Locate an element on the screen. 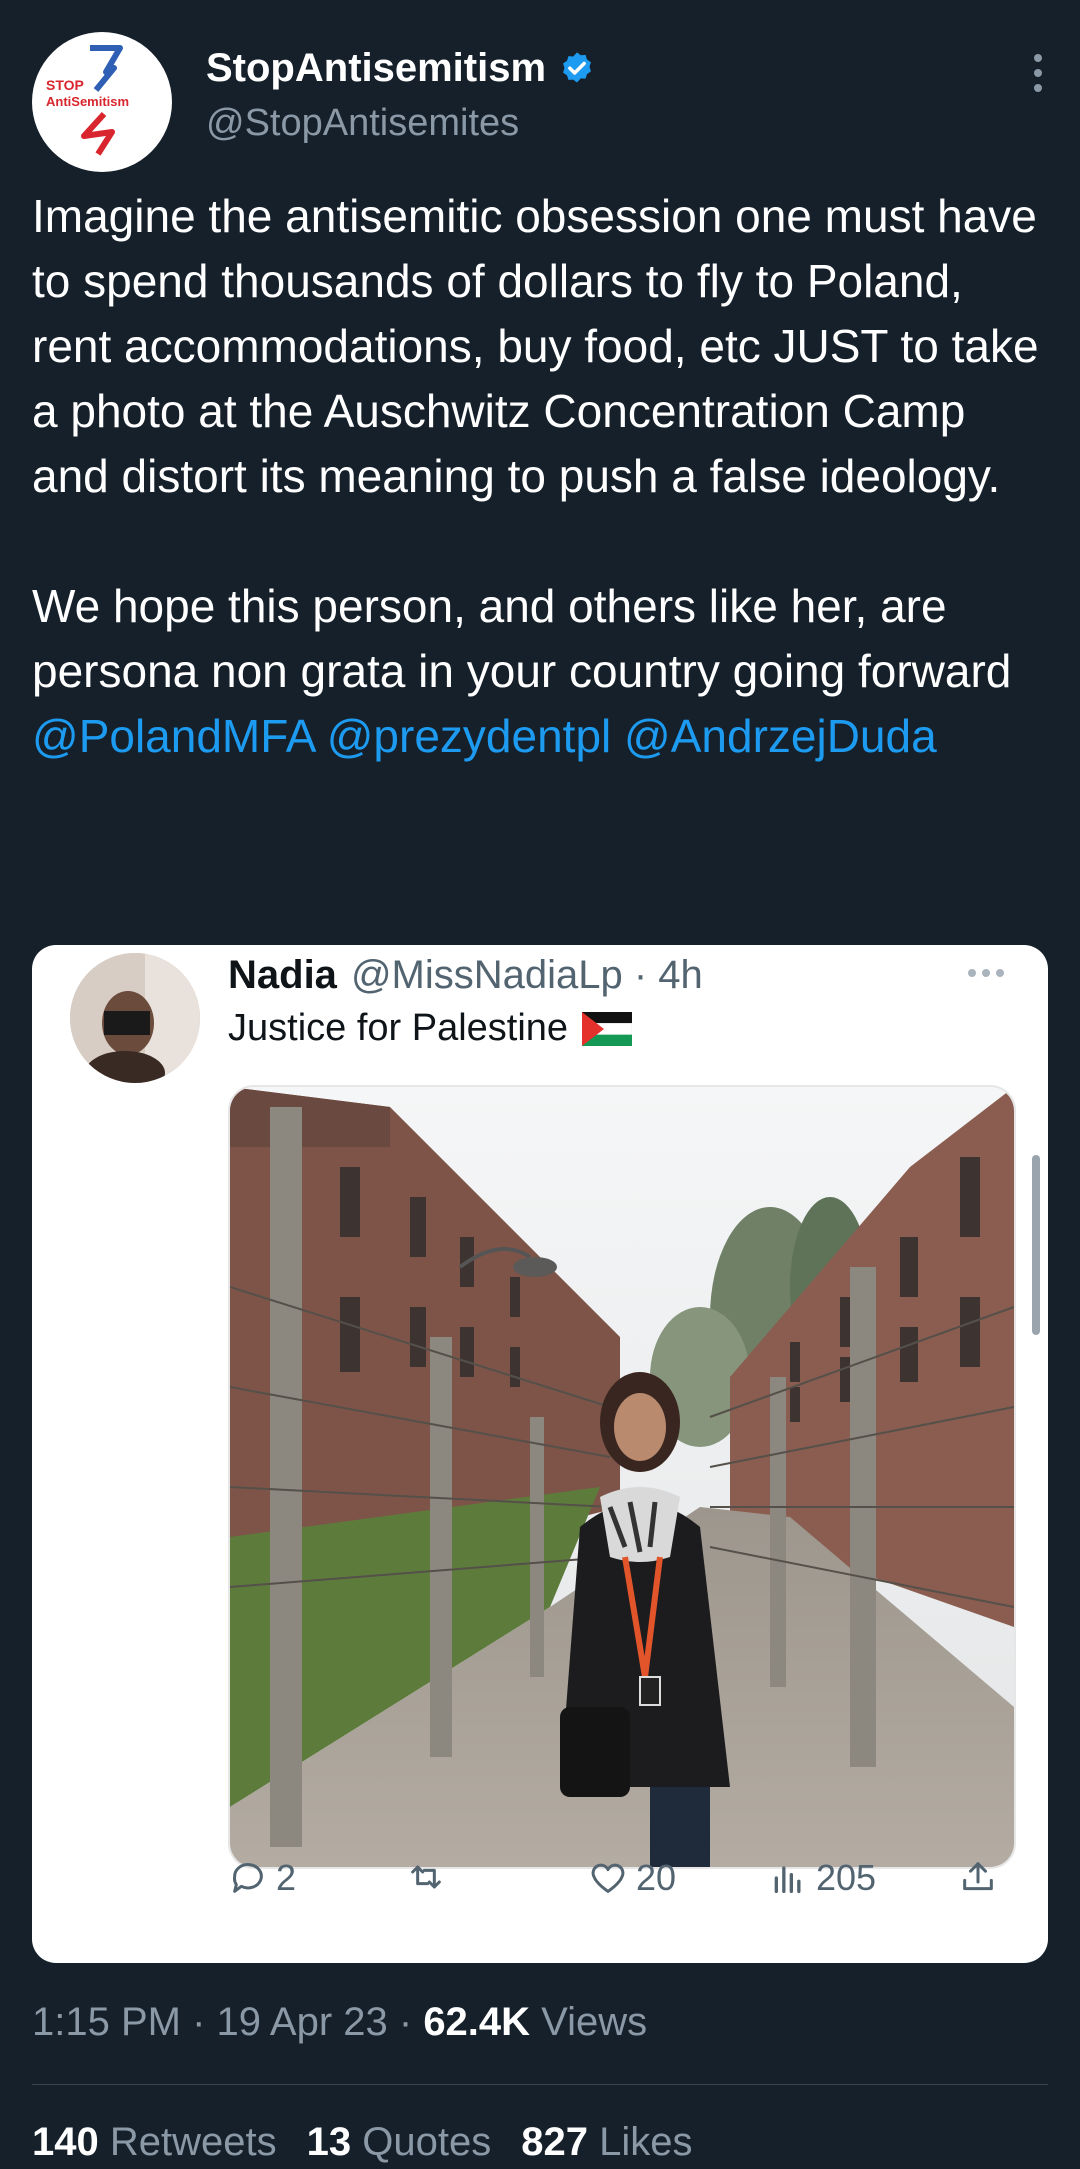 The image size is (1080, 2169). quotes-count: 13 is located at coordinates (329, 2142).